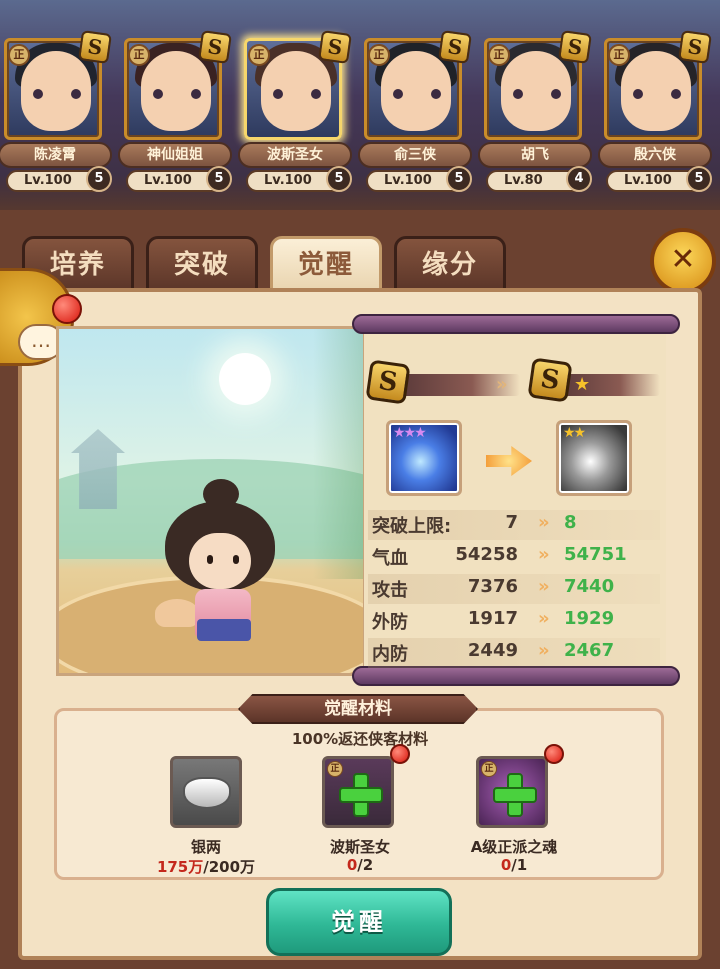 This screenshot has width=720, height=969. Describe the element at coordinates (359, 847) in the screenshot. I see `material-name: 波斯圣女` at that location.